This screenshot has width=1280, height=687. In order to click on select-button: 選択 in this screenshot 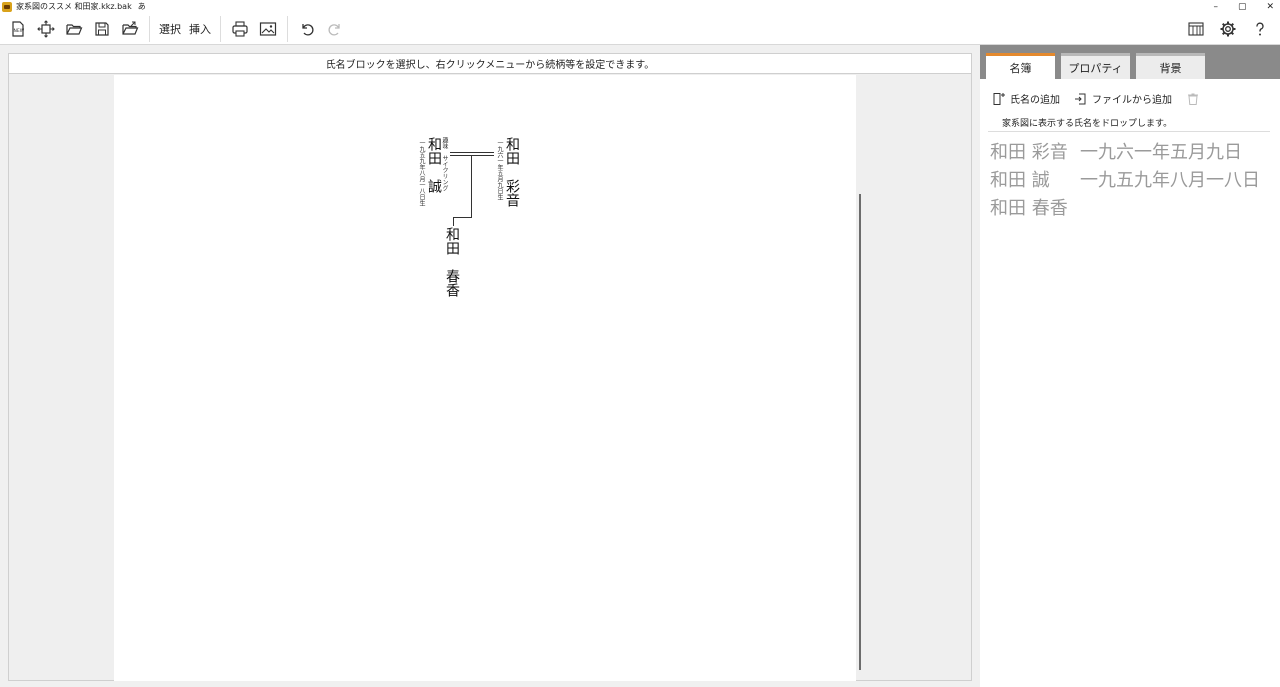, I will do `click(170, 29)`.